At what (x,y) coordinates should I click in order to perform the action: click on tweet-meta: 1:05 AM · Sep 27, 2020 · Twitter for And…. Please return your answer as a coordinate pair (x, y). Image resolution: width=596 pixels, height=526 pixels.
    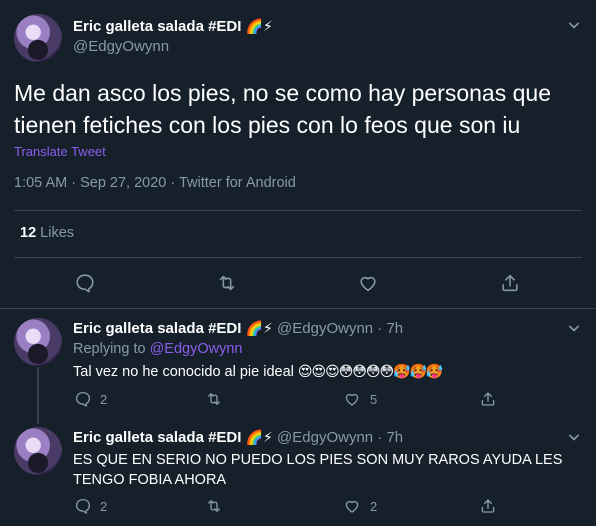
    Looking at the image, I should click on (155, 183).